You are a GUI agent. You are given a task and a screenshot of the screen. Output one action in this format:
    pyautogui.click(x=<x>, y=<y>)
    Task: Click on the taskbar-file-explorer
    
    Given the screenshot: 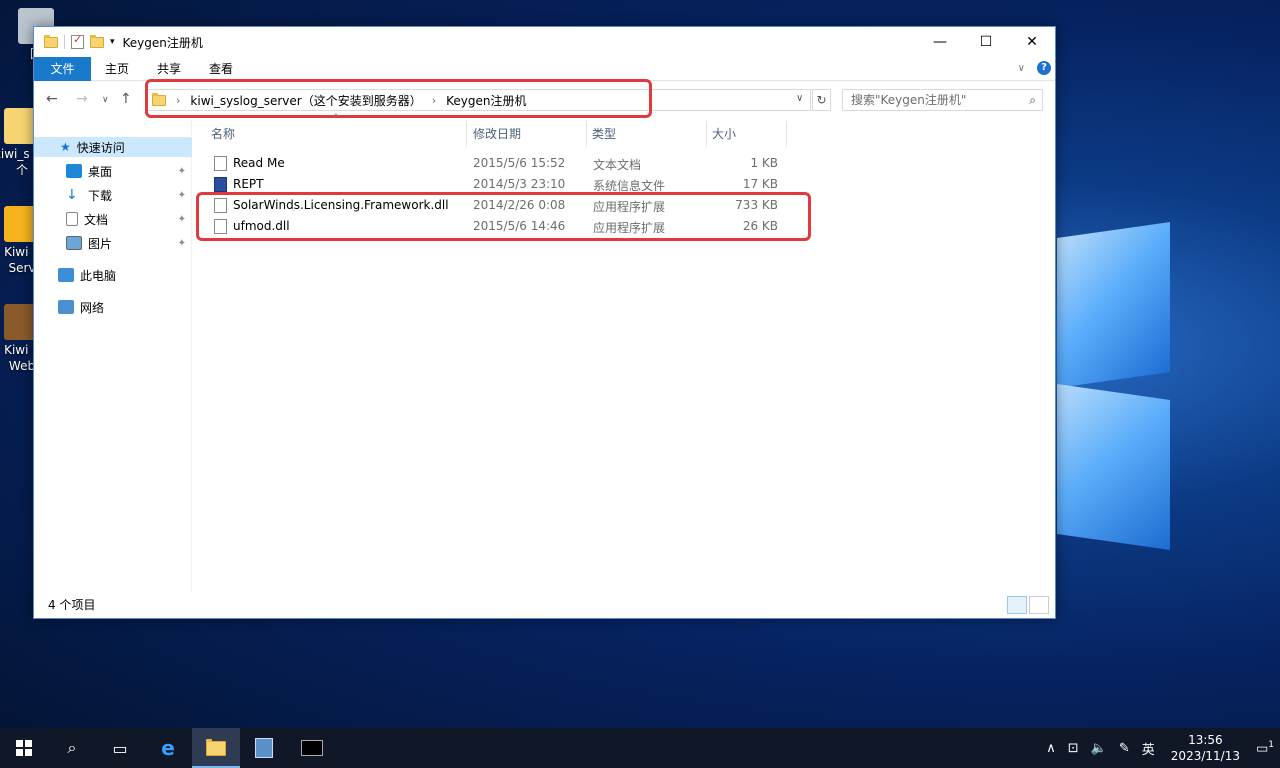 What is the action you would take?
    pyautogui.click(x=216, y=748)
    